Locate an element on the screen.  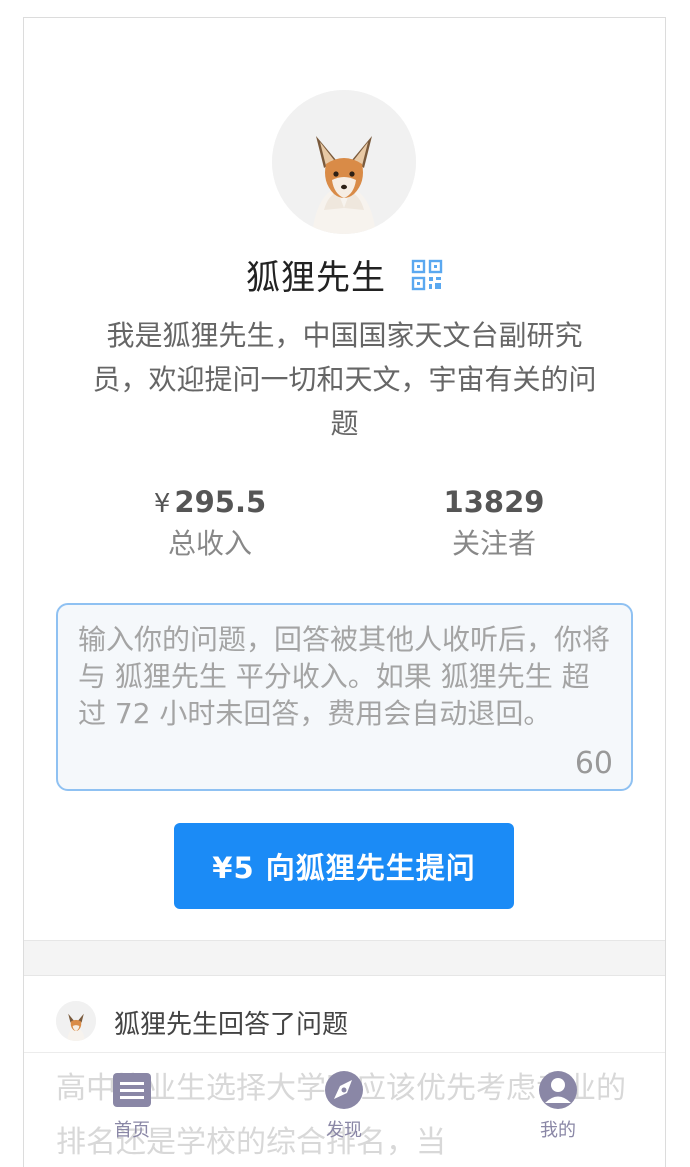
ask-question-button: ¥5 向狐狸先生提问 is located at coordinates (344, 866).